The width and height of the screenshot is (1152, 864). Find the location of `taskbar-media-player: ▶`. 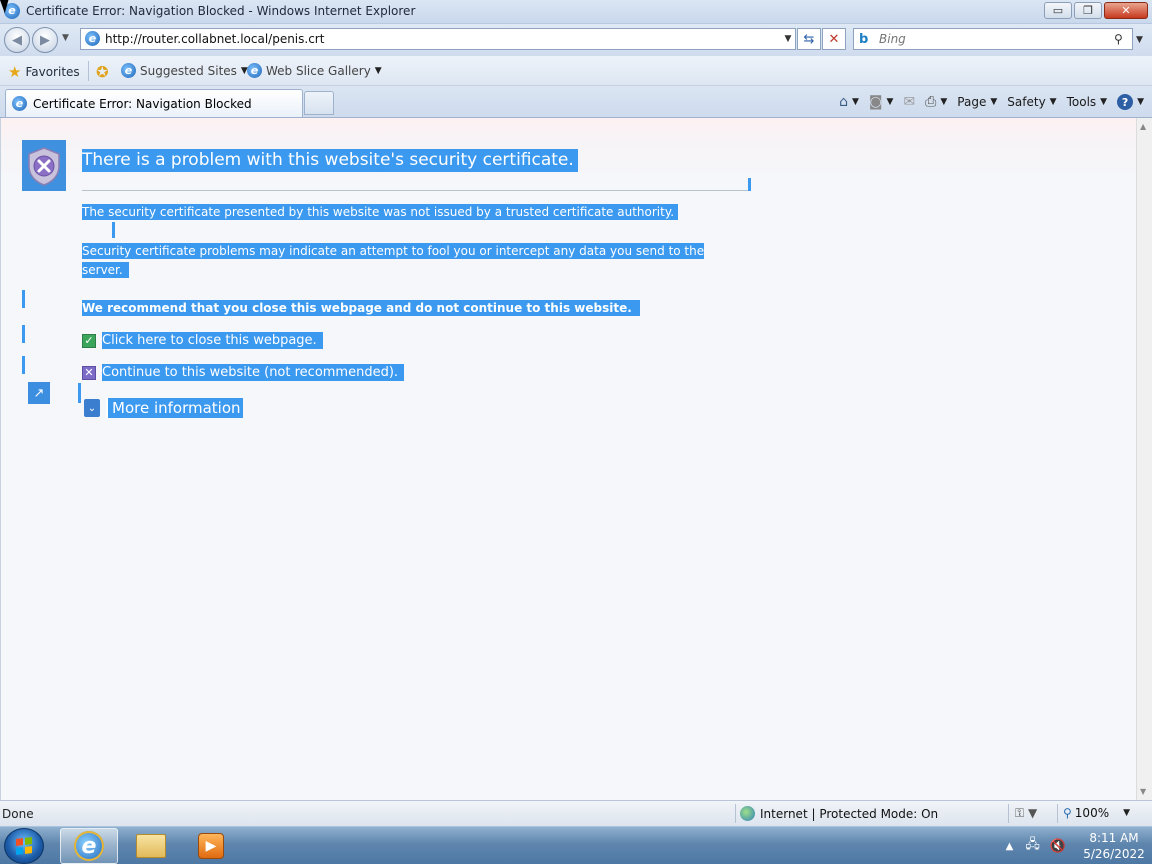

taskbar-media-player: ▶ is located at coordinates (211, 846).